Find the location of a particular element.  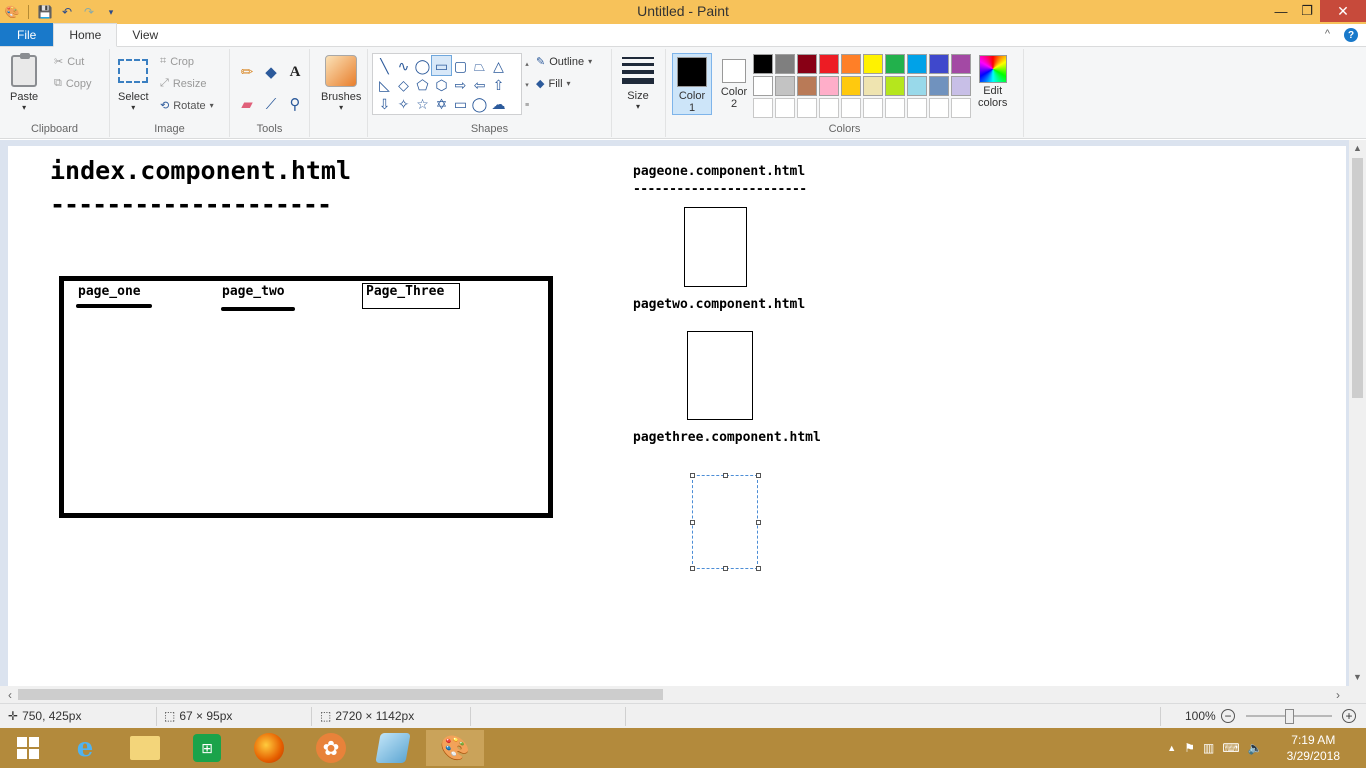

tab-home: Home is located at coordinates (85, 35).